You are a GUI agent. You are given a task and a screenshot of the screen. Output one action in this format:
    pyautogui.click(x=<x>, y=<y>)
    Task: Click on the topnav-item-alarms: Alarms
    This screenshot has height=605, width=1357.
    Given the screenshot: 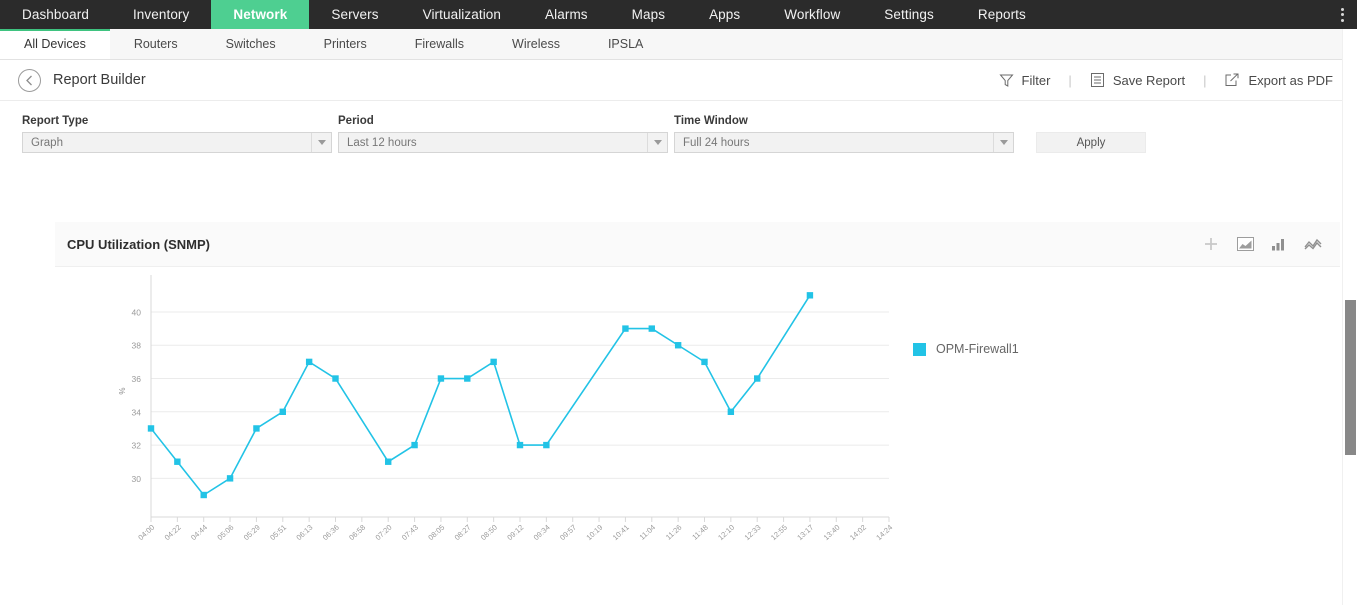 What is the action you would take?
    pyautogui.click(x=566, y=14)
    